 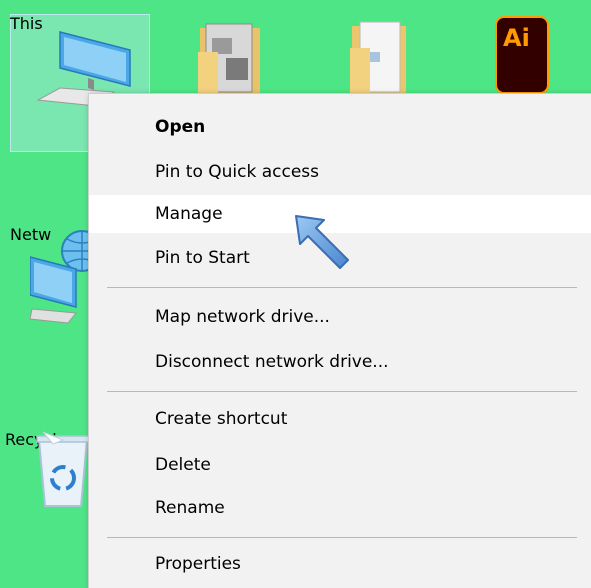 What do you see at coordinates (340, 127) in the screenshot?
I see `menu-item-open: Open` at bounding box center [340, 127].